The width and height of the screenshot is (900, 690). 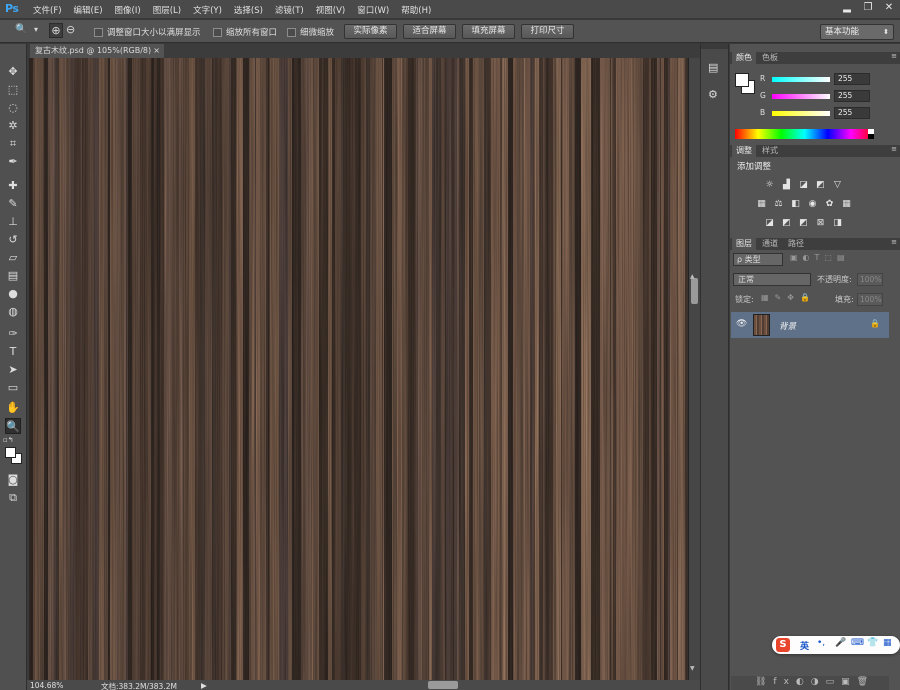 I want to click on zoom-tool-icon: 🔍, so click(x=13, y=426).